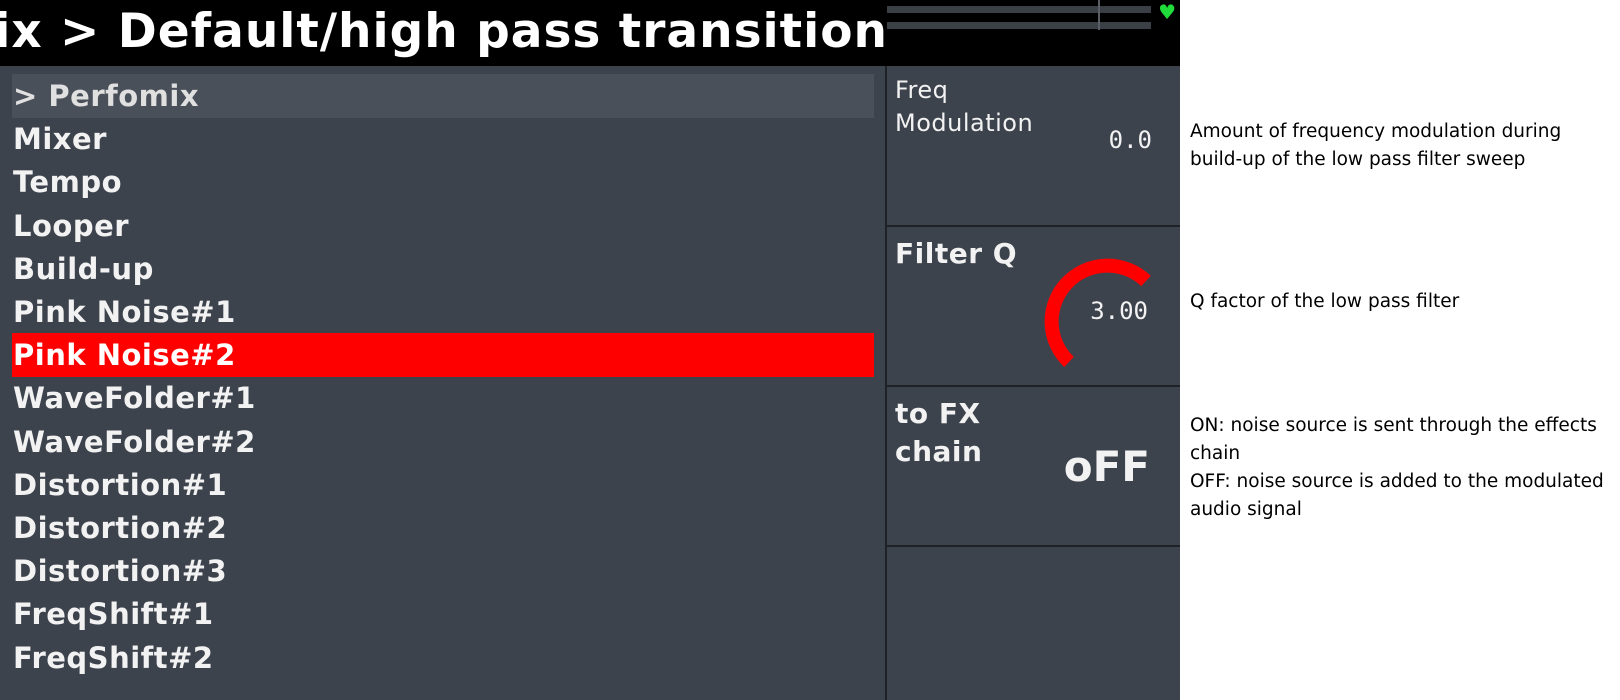 The width and height of the screenshot is (1620, 700). I want to click on param-freq-modulation: Freq Modulation 0.0, so click(1033, 146).